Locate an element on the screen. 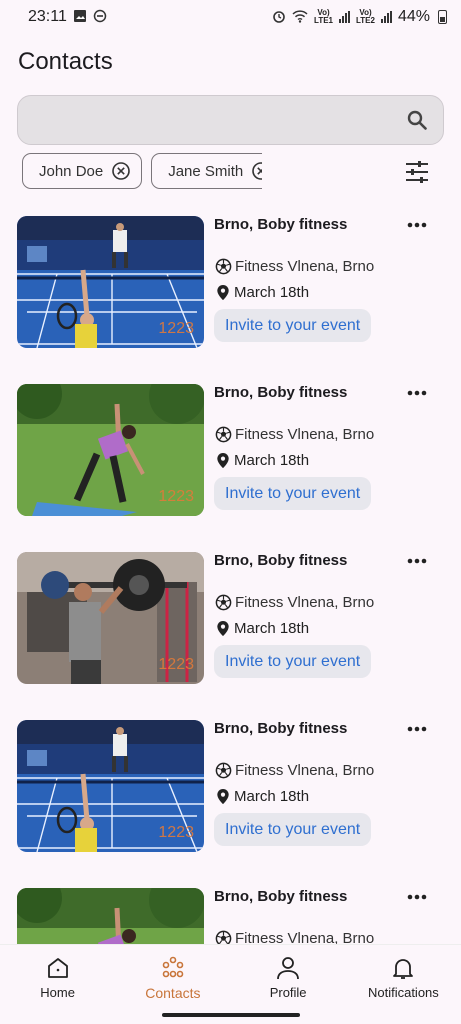 The image size is (461, 1024). search-icon is located at coordinates (417, 120).